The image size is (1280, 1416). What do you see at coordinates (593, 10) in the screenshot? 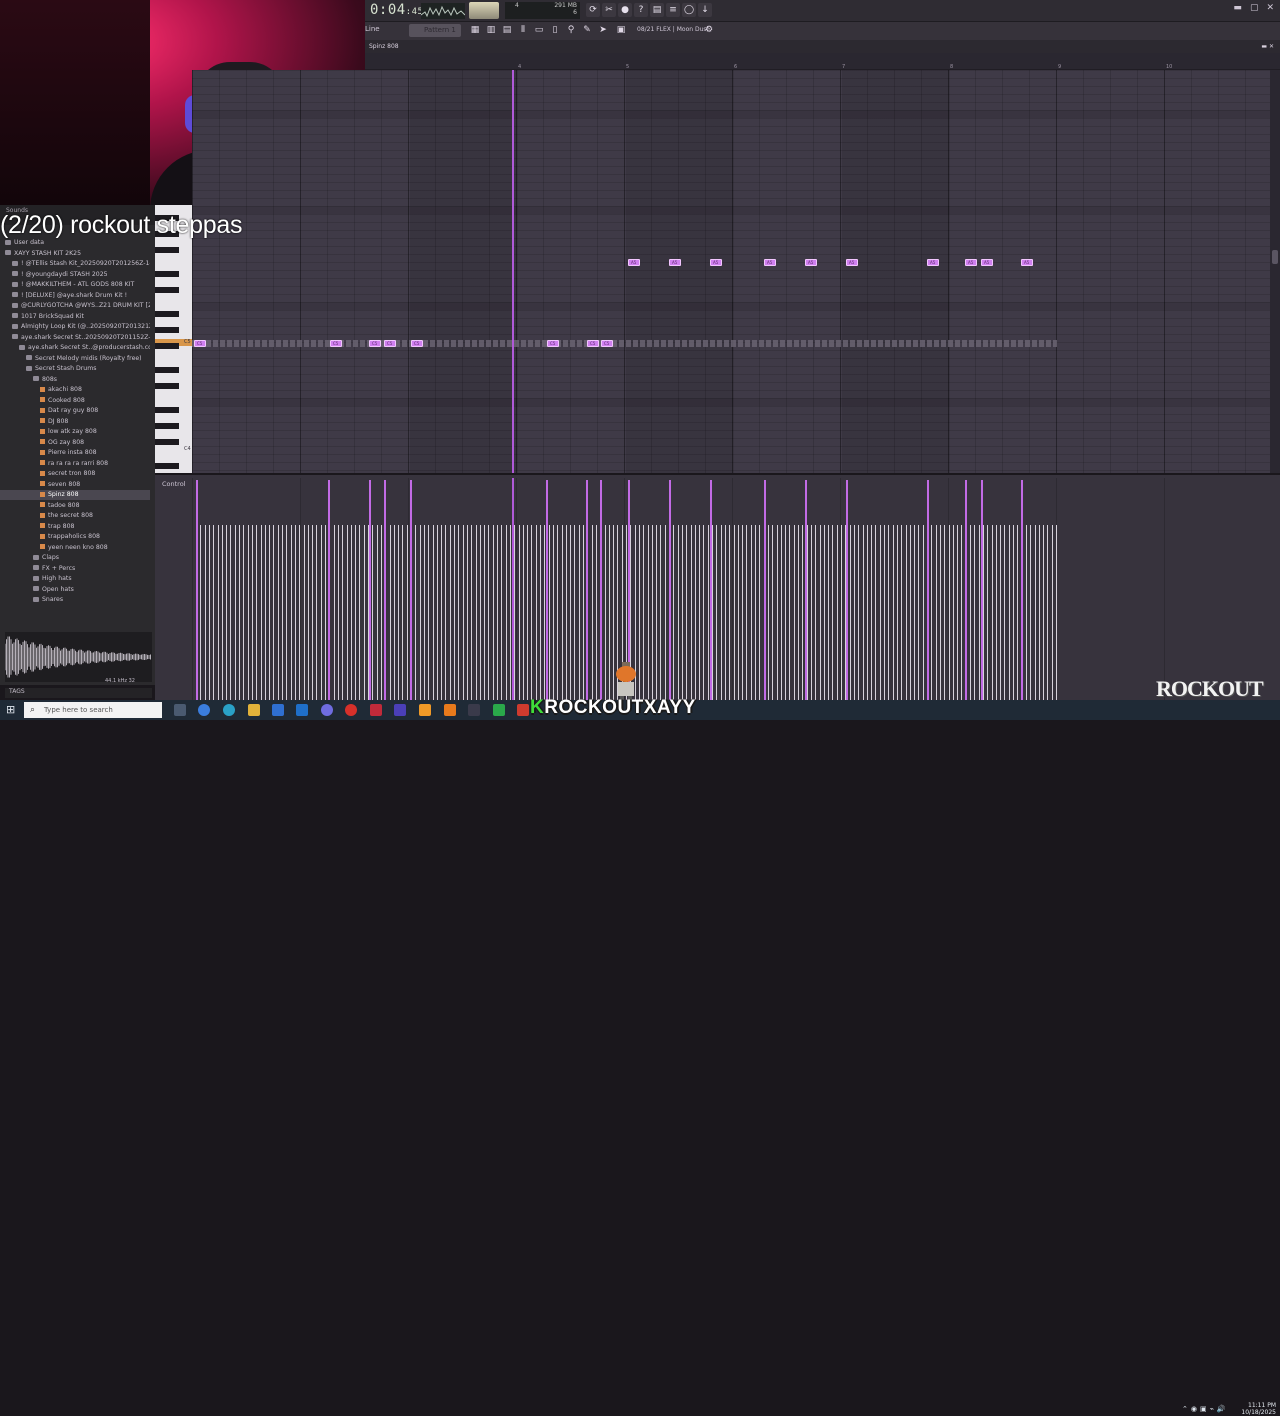
I see `refresh-icon: ⟳` at bounding box center [593, 10].